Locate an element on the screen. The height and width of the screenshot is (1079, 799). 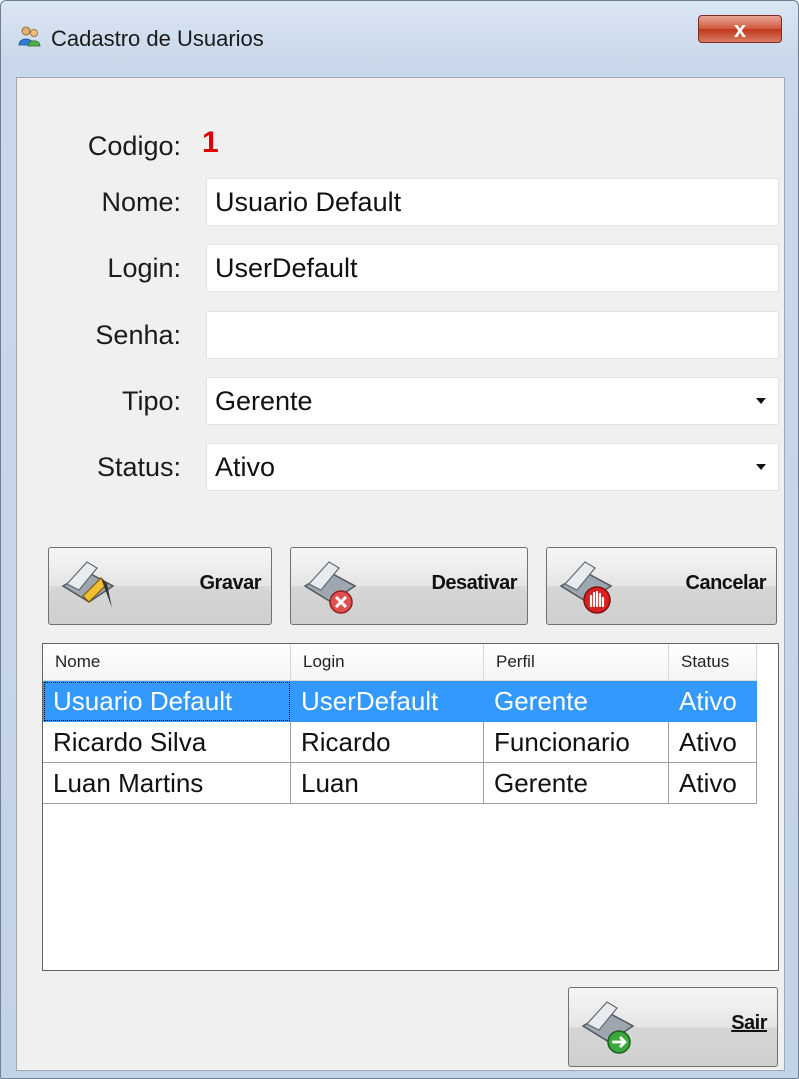
cell-login: UserDefault is located at coordinates (387, 701).